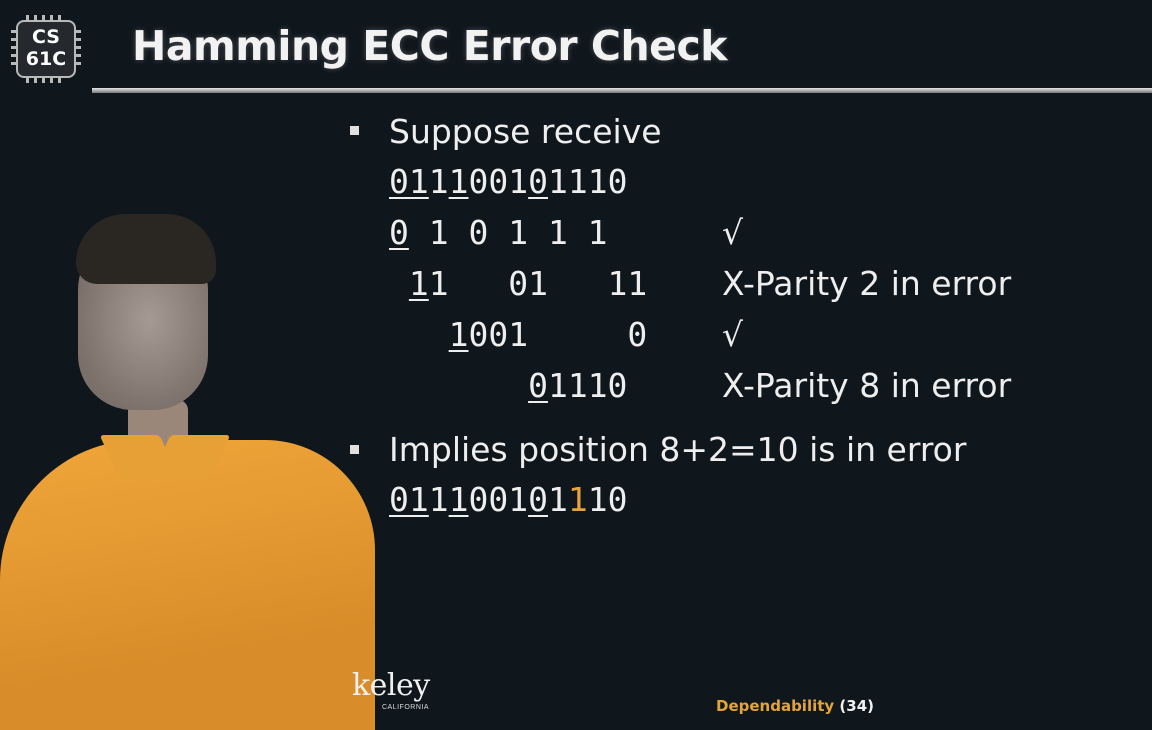 The image size is (1152, 730). Describe the element at coordinates (607, 499) in the screenshot. I see `data-bits: 10` at that location.